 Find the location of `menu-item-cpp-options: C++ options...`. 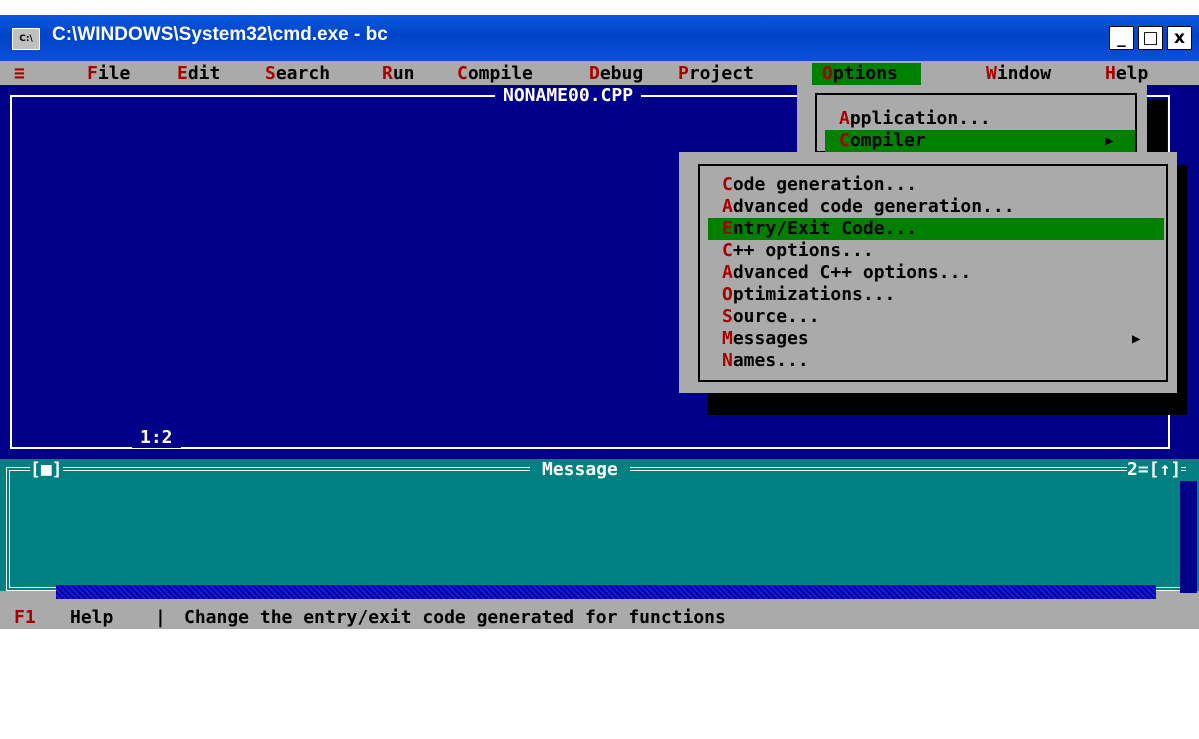

menu-item-cpp-options: C++ options... is located at coordinates (798, 251).